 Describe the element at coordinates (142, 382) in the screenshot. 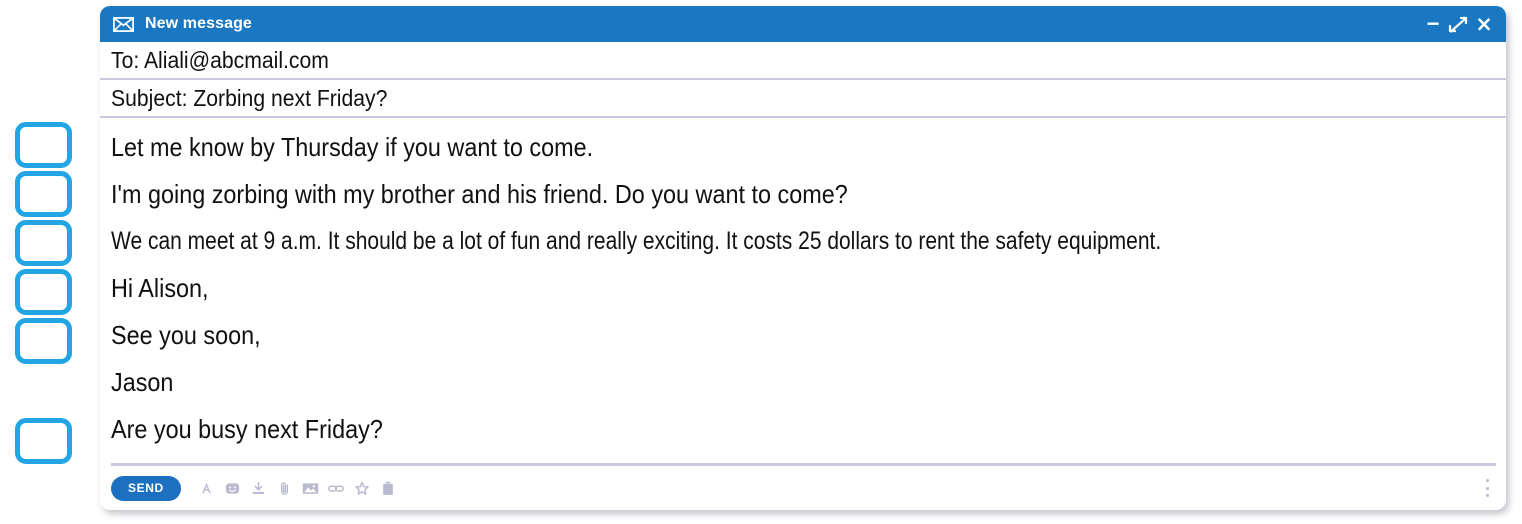

I see `message-line: Jason` at that location.